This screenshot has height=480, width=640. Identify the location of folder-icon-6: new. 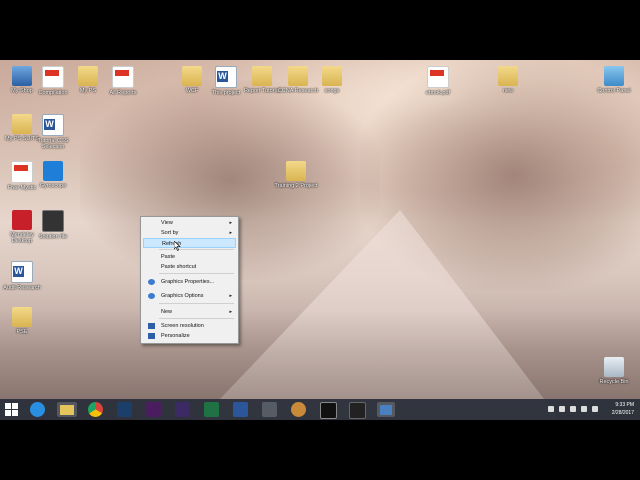
(508, 80).